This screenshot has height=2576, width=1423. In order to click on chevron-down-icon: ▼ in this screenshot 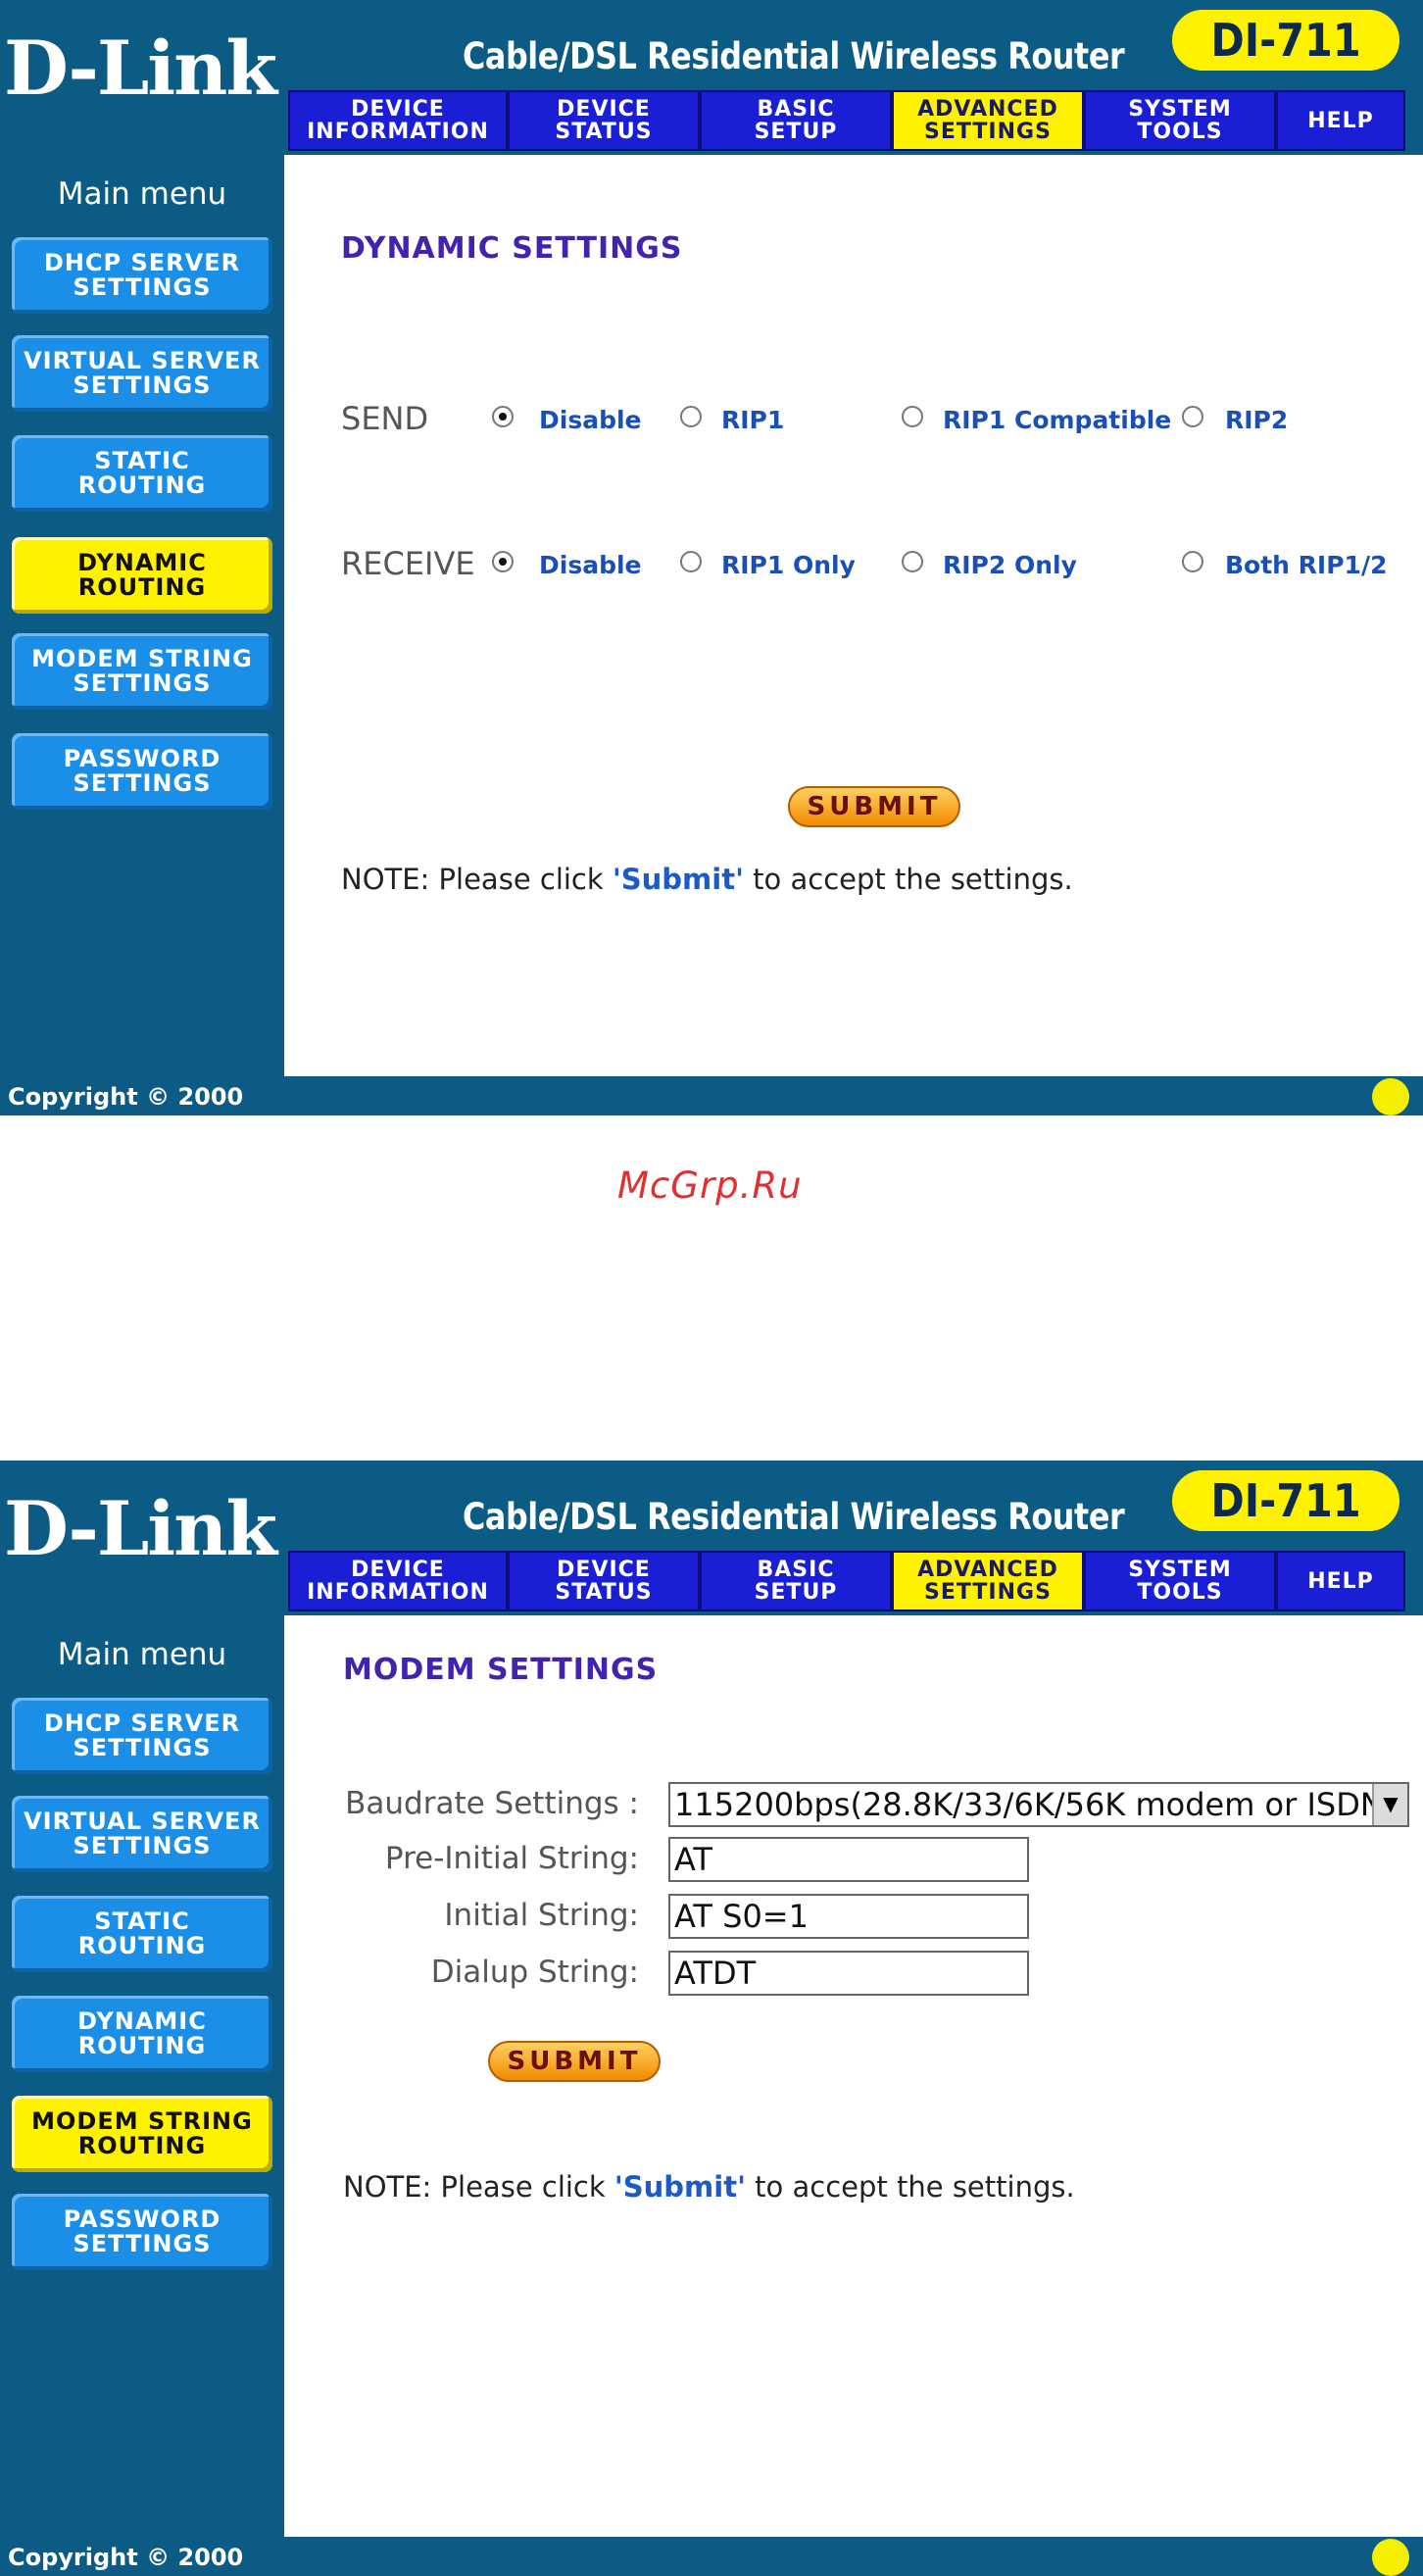, I will do `click(1390, 1804)`.